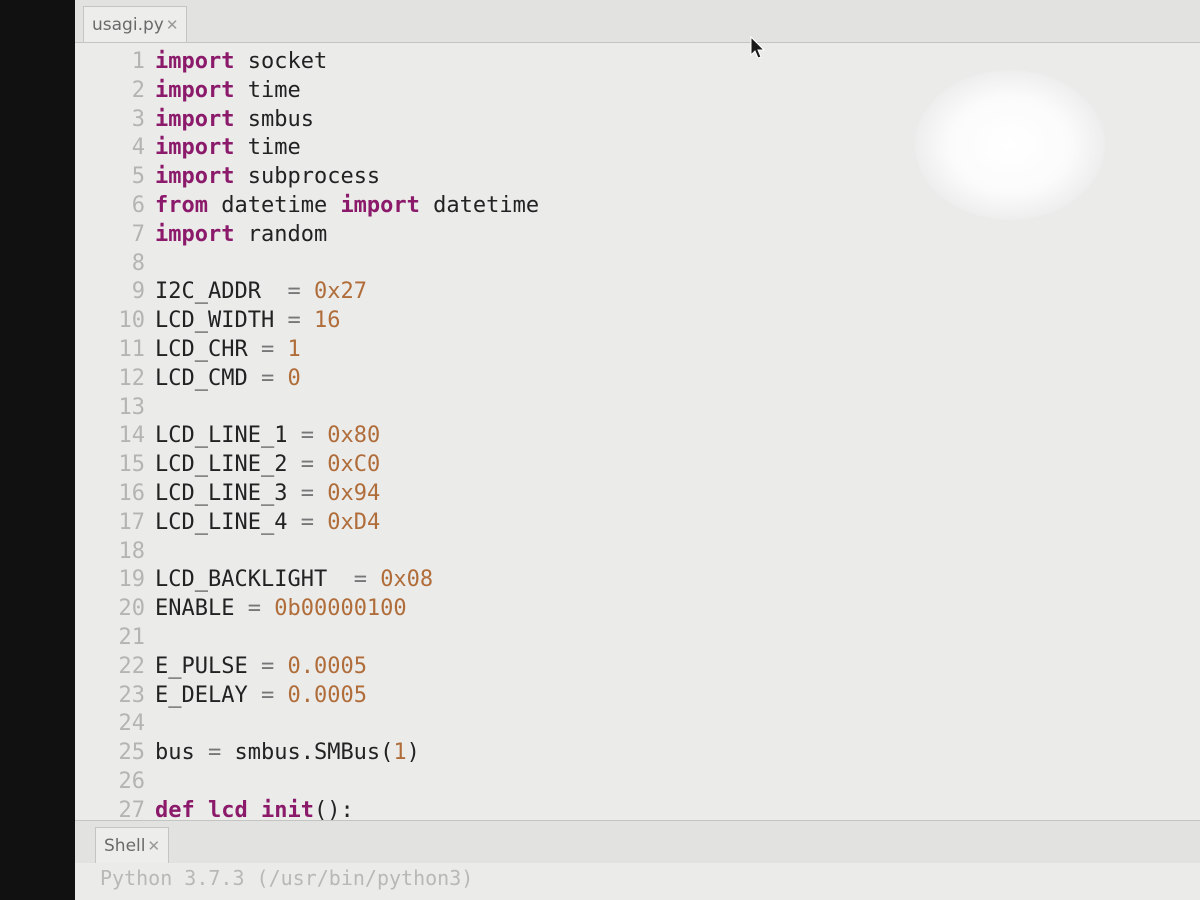 This screenshot has height=900, width=1200. I want to click on code-line: LCD_LINE_1 = 0x80, so click(347, 436).